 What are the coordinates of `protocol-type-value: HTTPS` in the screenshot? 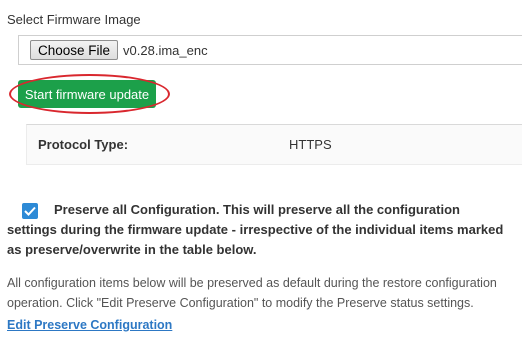 It's located at (310, 144).